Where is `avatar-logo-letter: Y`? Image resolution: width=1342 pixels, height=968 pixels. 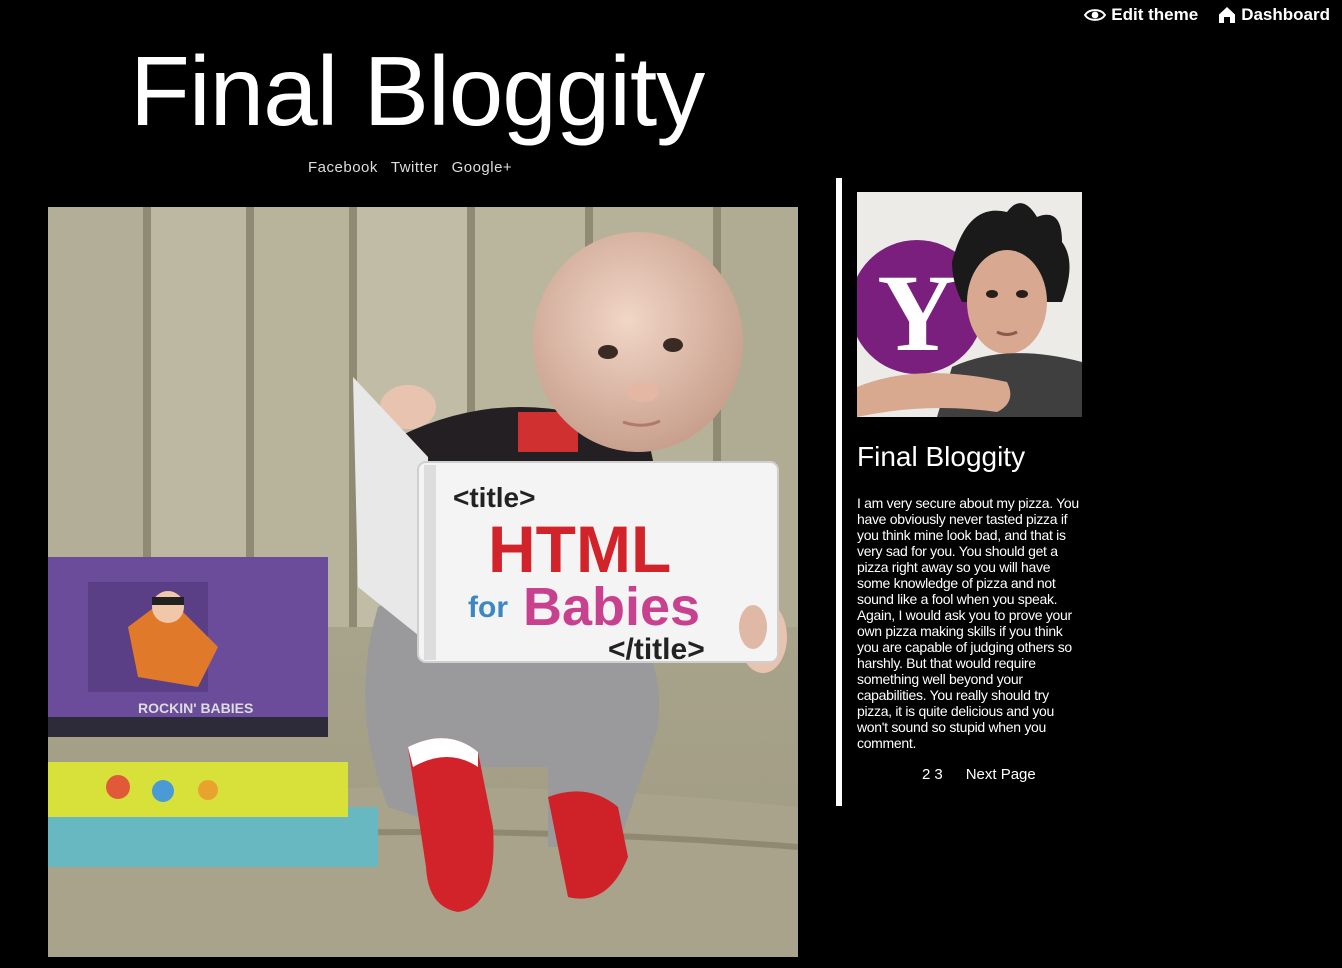
avatar-logo-letter: Y is located at coordinates (916, 313).